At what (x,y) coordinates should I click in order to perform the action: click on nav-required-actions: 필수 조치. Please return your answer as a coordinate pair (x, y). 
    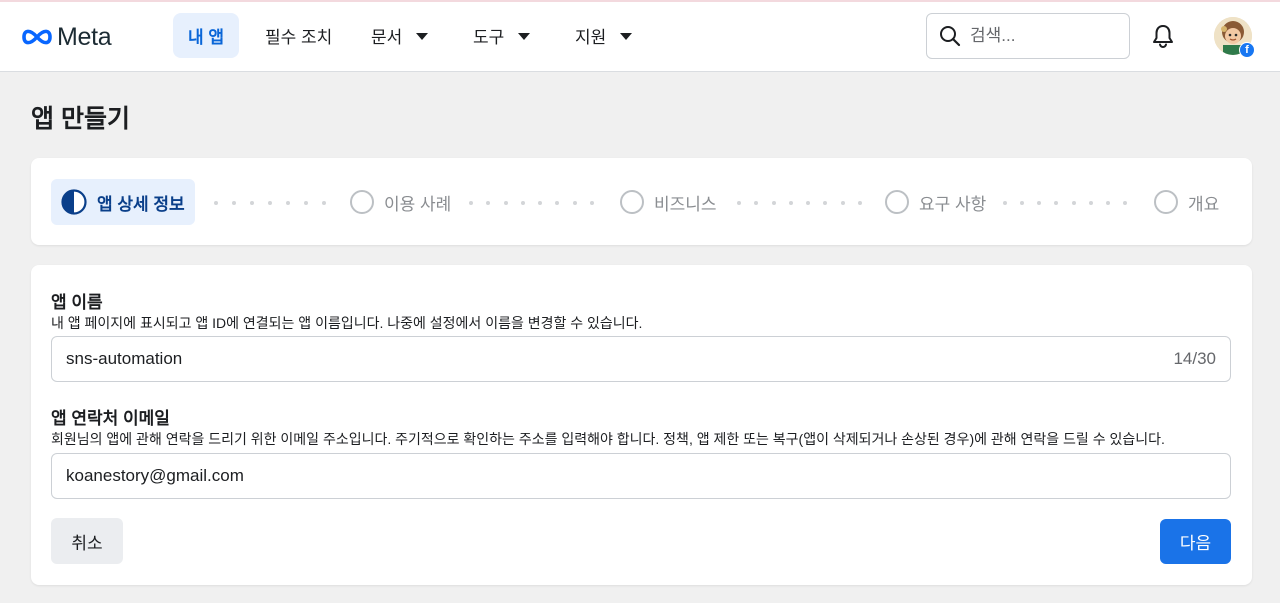
    Looking at the image, I should click on (298, 35).